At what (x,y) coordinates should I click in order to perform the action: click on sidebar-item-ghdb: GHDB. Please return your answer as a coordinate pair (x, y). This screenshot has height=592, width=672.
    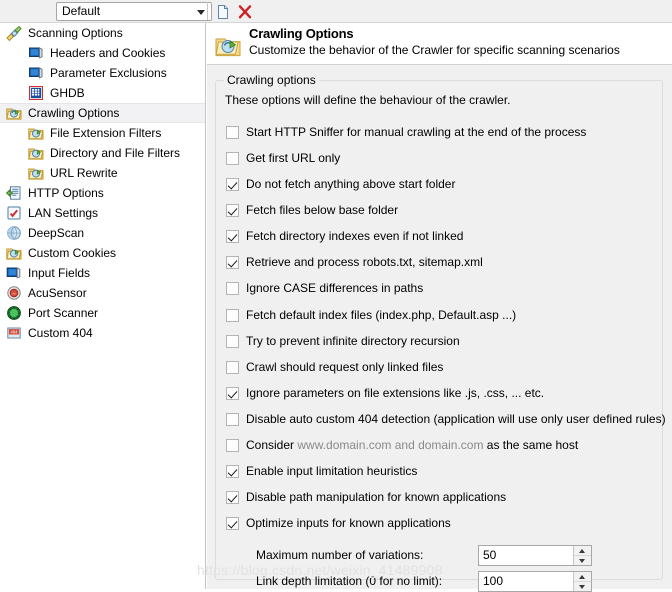
    Looking at the image, I should click on (102, 93).